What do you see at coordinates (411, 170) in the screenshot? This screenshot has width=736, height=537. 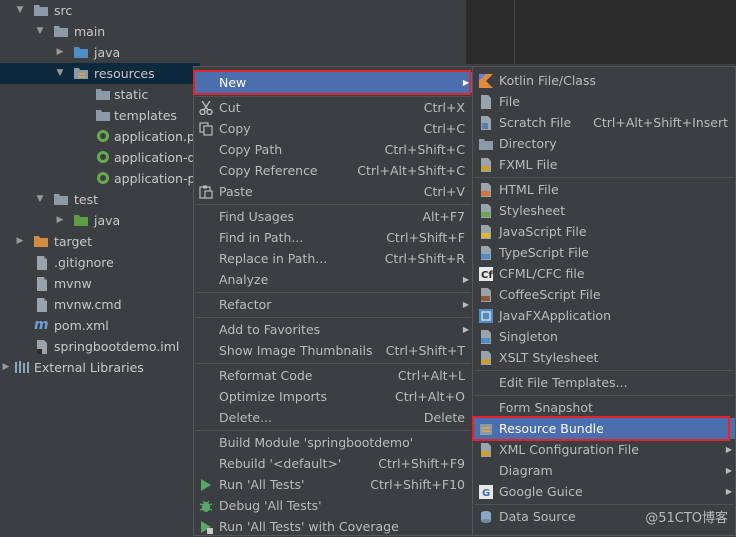 I see `menu-item-shortcut: Ctrl+Alt+Shift+C` at bounding box center [411, 170].